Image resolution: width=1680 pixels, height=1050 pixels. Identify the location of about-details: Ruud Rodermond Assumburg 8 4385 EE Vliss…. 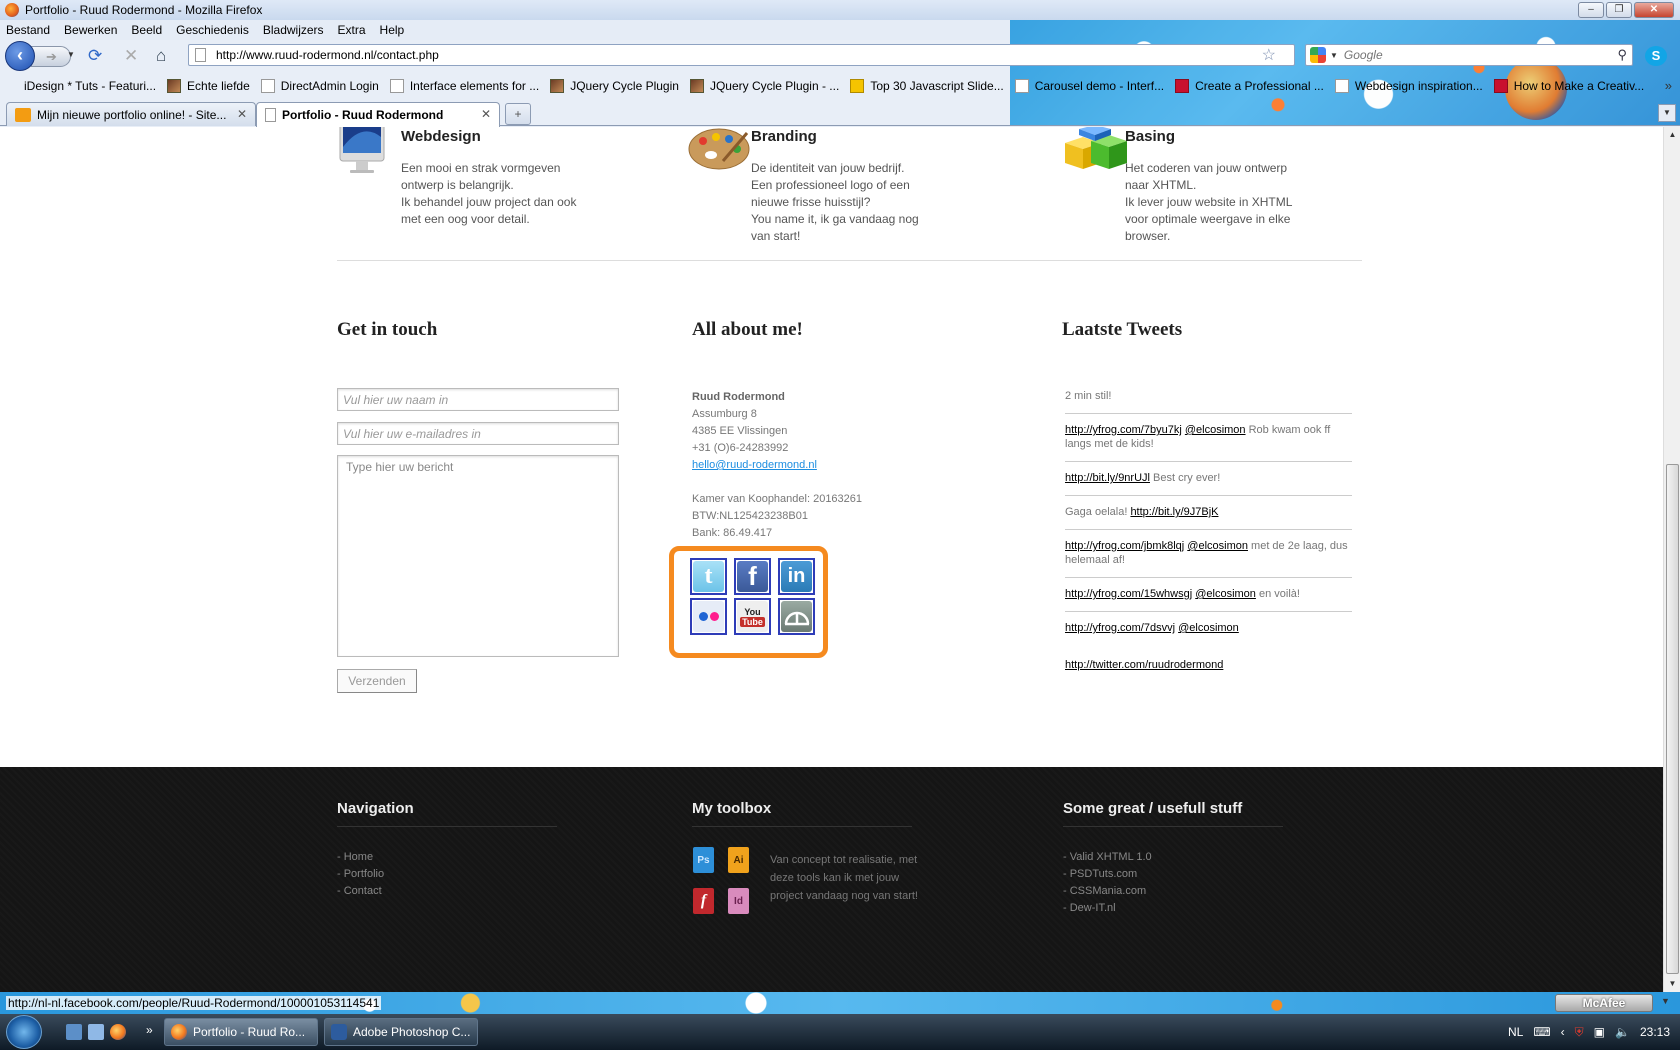
(777, 465).